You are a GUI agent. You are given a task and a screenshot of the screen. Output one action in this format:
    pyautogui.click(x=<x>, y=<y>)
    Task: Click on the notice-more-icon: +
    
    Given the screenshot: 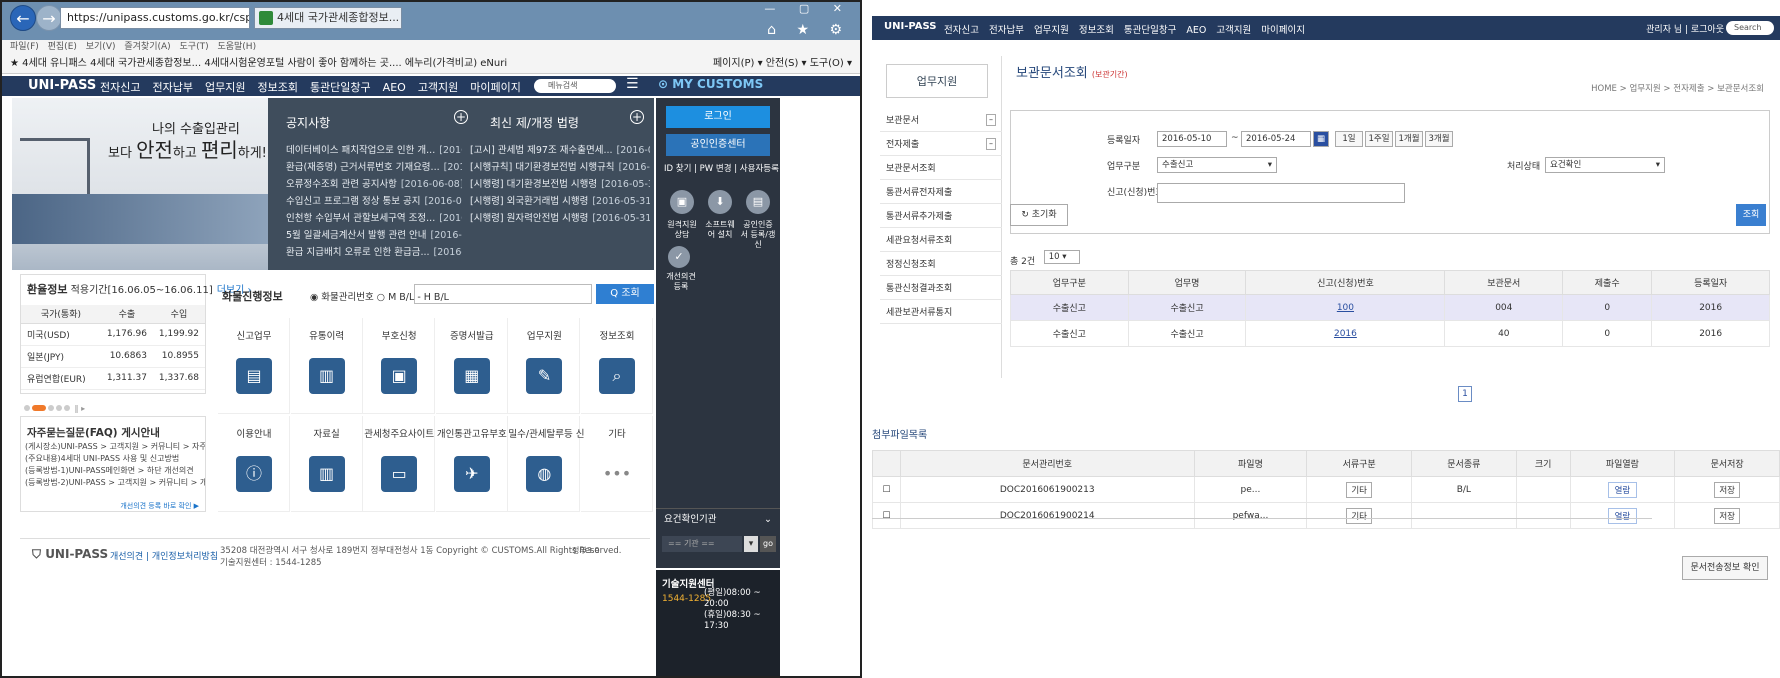 What is the action you would take?
    pyautogui.click(x=461, y=117)
    